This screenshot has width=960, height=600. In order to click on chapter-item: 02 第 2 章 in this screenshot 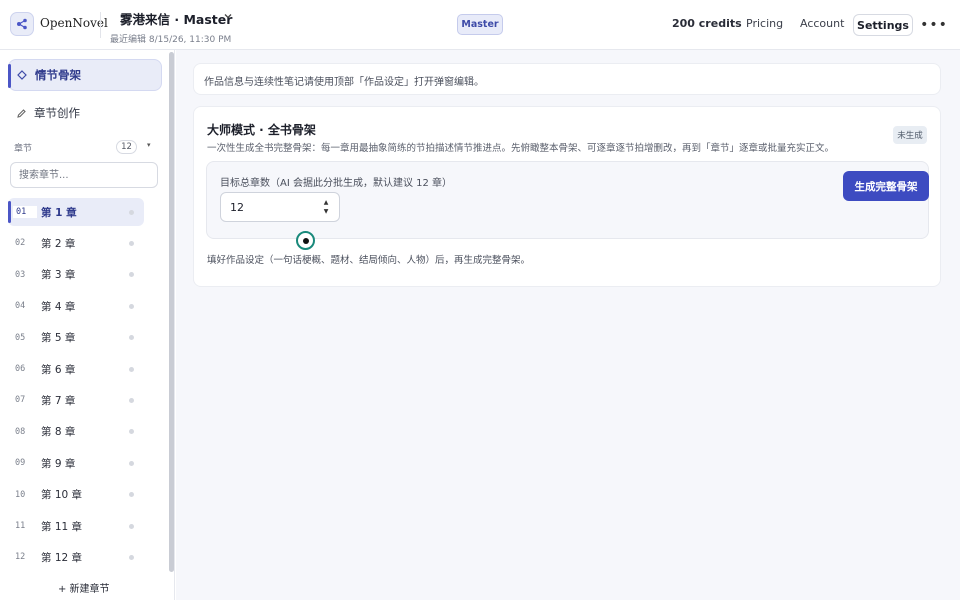, I will do `click(76, 243)`.